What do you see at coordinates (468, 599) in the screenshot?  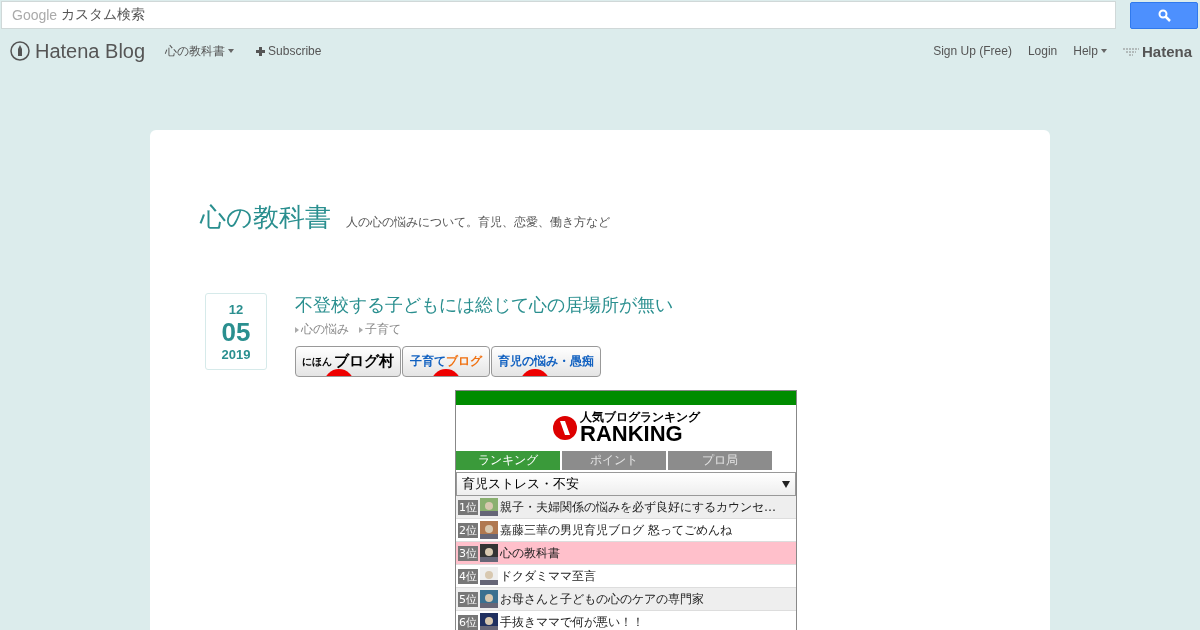 I see `rank-label: 5位` at bounding box center [468, 599].